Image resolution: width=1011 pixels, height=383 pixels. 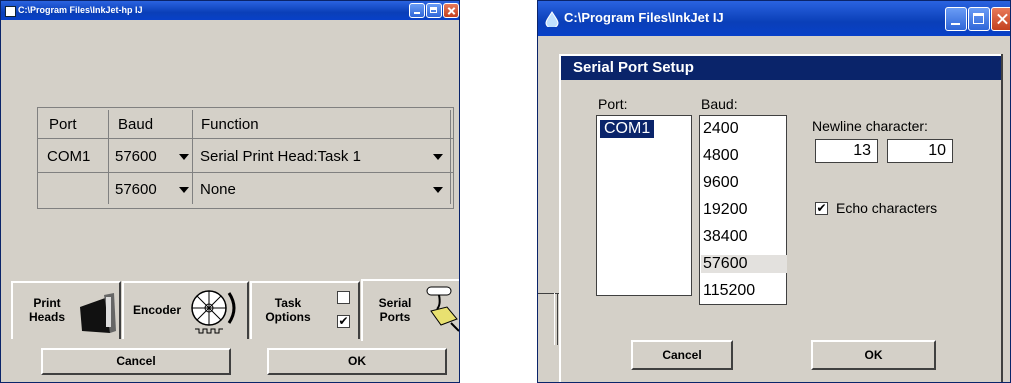 I want to click on left-title-bar: C:\Program Files\InkJet-hp IJ, so click(x=230, y=10).